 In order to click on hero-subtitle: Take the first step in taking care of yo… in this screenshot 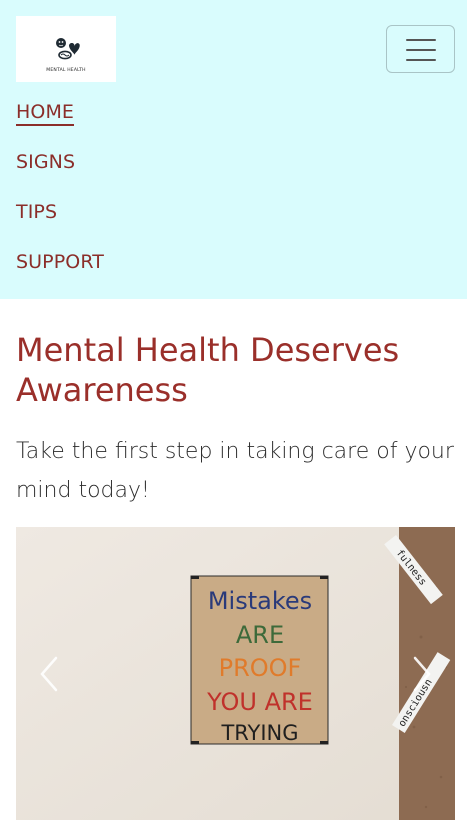, I will do `click(235, 471)`.